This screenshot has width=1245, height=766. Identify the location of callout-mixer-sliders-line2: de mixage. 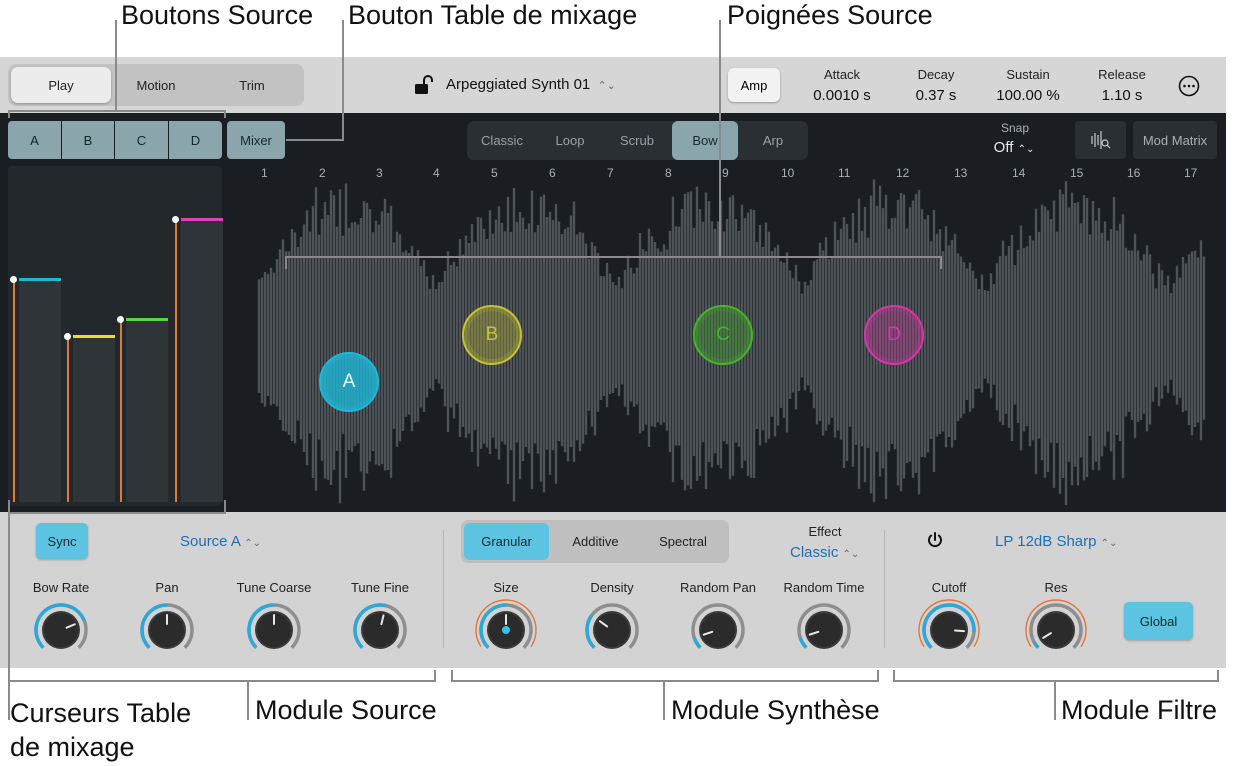
(72, 746).